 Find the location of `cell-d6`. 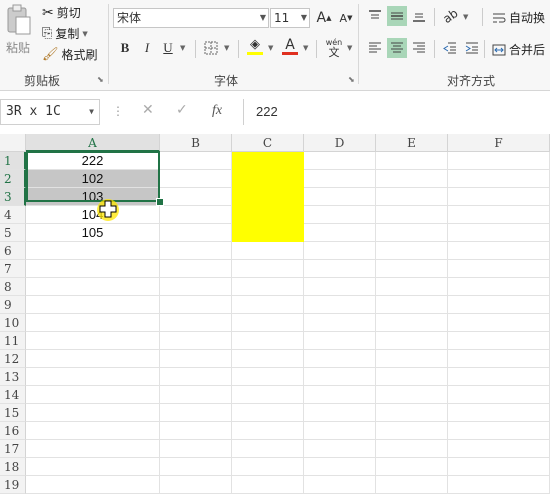

cell-d6 is located at coordinates (340, 251).